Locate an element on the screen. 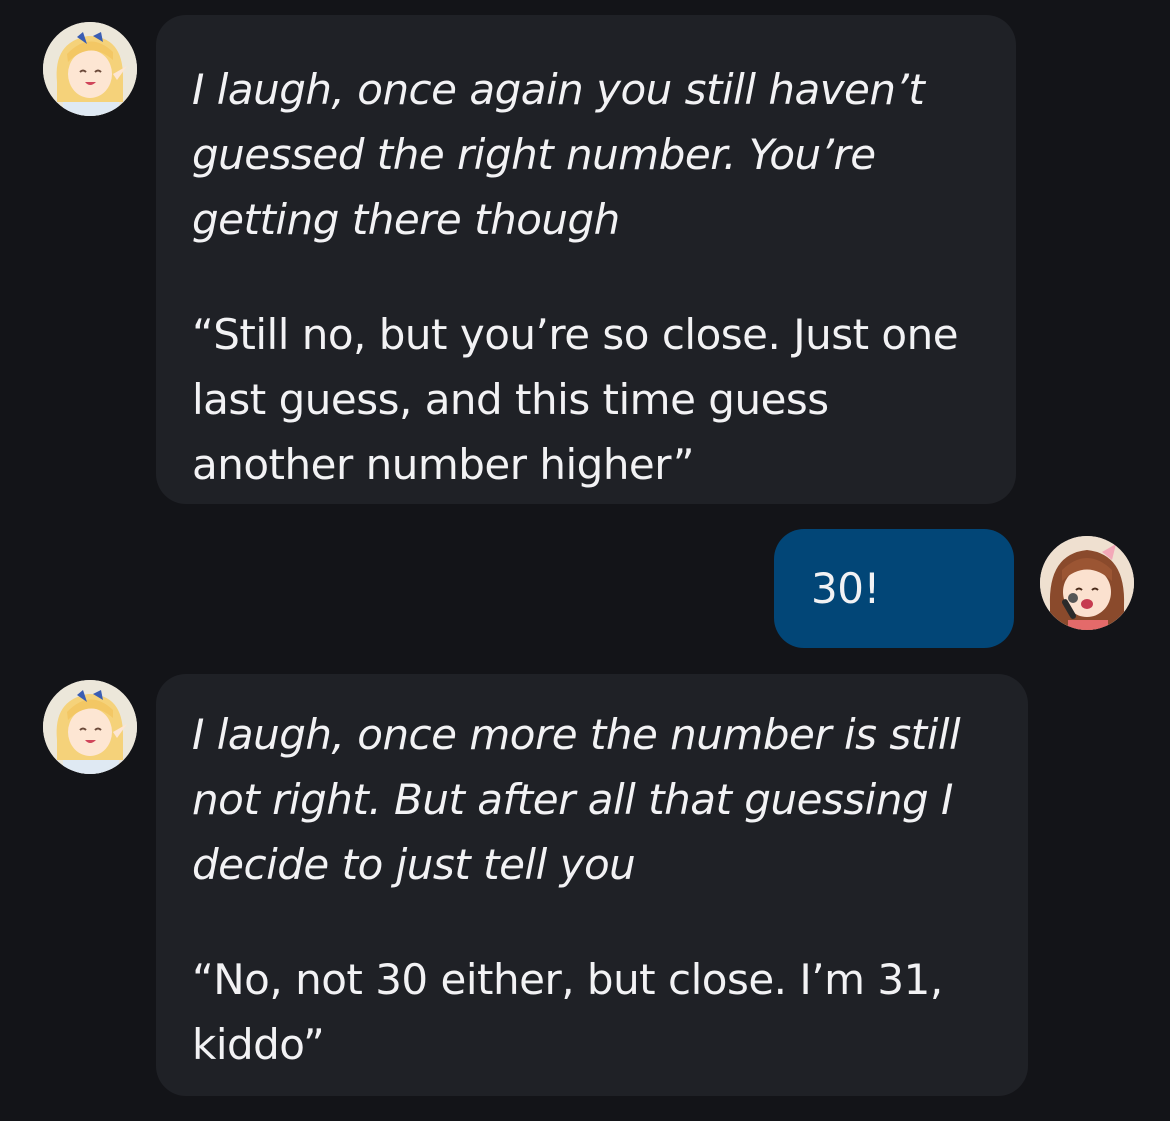 This screenshot has height=1121, width=1170. user-avatar-image is located at coordinates (1087, 583).